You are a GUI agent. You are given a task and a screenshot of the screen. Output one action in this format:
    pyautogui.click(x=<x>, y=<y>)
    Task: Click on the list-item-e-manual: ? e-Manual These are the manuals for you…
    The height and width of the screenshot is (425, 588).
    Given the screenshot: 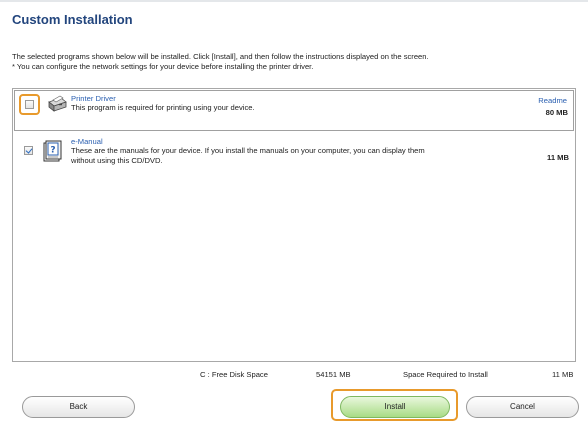 What is the action you would take?
    pyautogui.click(x=294, y=162)
    